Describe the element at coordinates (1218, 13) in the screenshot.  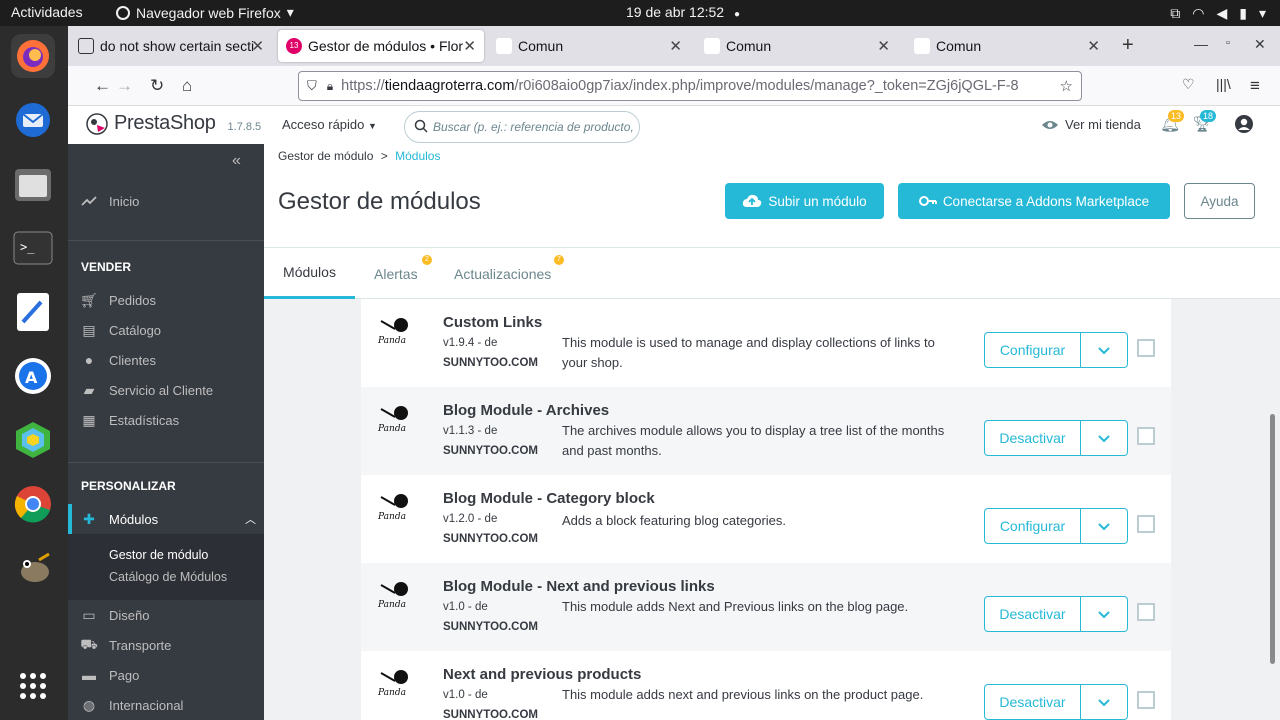
I see `system-tray: ⧉ ◠ ◀ ▮ ▾` at that location.